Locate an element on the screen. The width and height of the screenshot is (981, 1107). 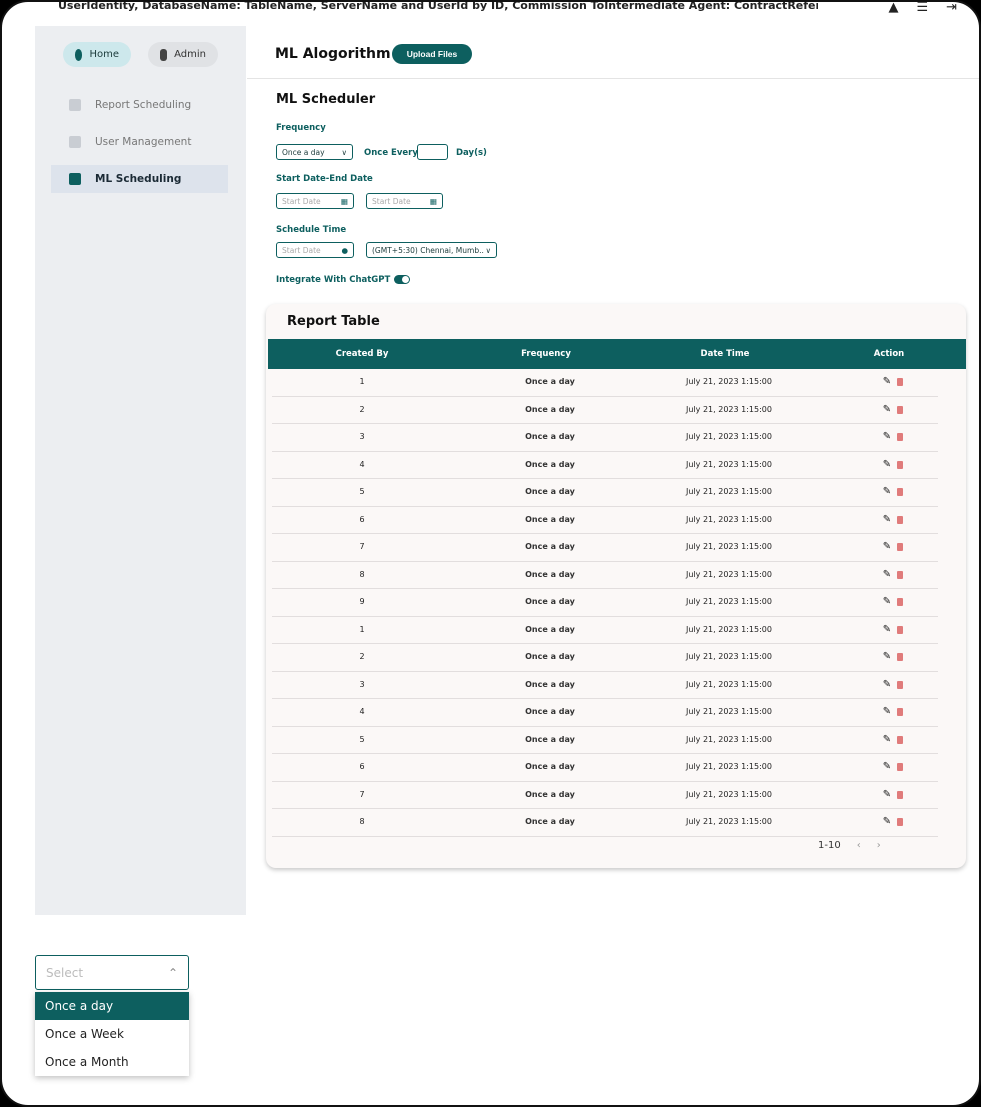
menu-icon: ☰ is located at coordinates (922, 8).